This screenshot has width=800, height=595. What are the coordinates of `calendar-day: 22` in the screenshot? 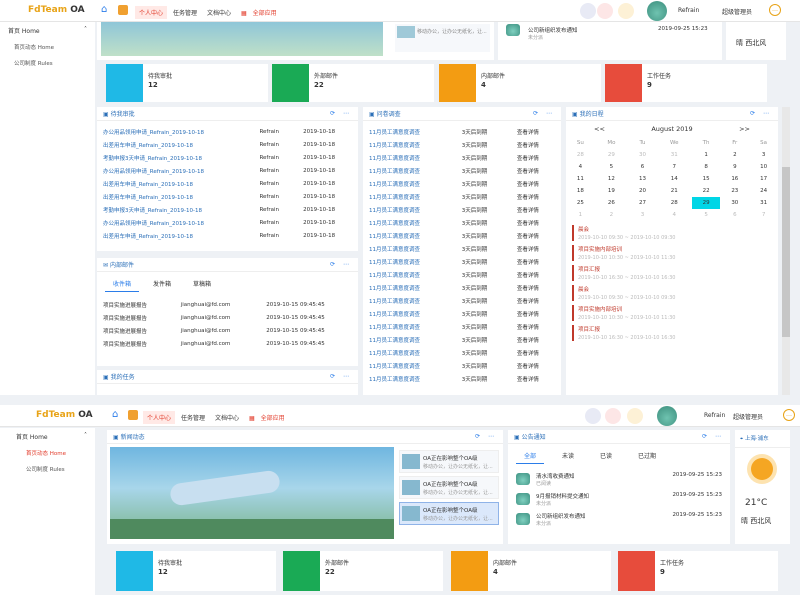 It's located at (706, 191).